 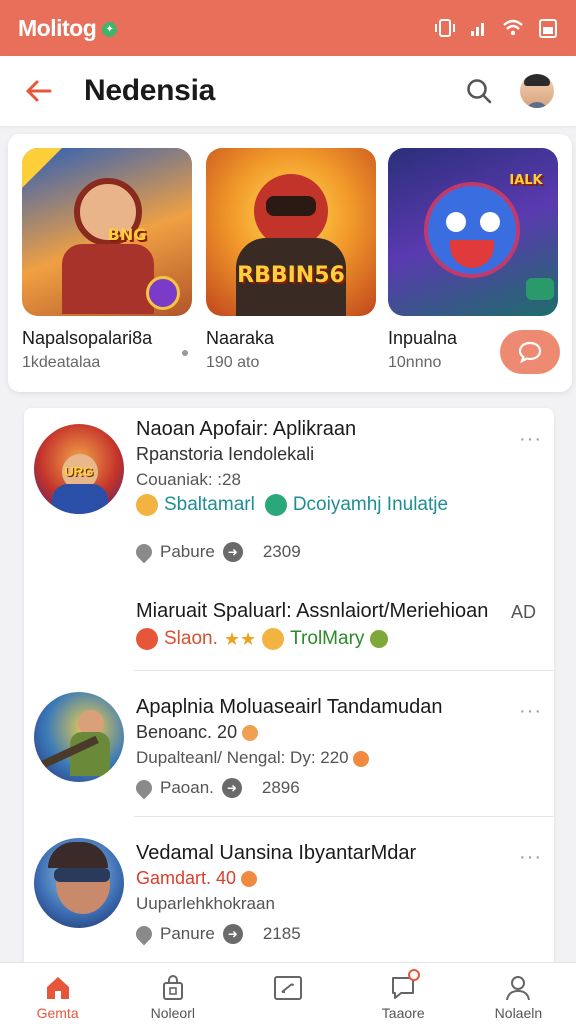 What do you see at coordinates (281, 551) in the screenshot?
I see `stat-value: 2309` at bounding box center [281, 551].